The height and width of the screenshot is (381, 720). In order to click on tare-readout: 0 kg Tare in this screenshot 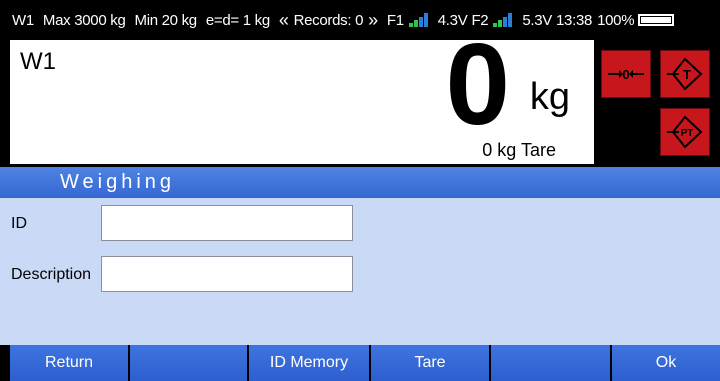, I will do `click(302, 150)`.